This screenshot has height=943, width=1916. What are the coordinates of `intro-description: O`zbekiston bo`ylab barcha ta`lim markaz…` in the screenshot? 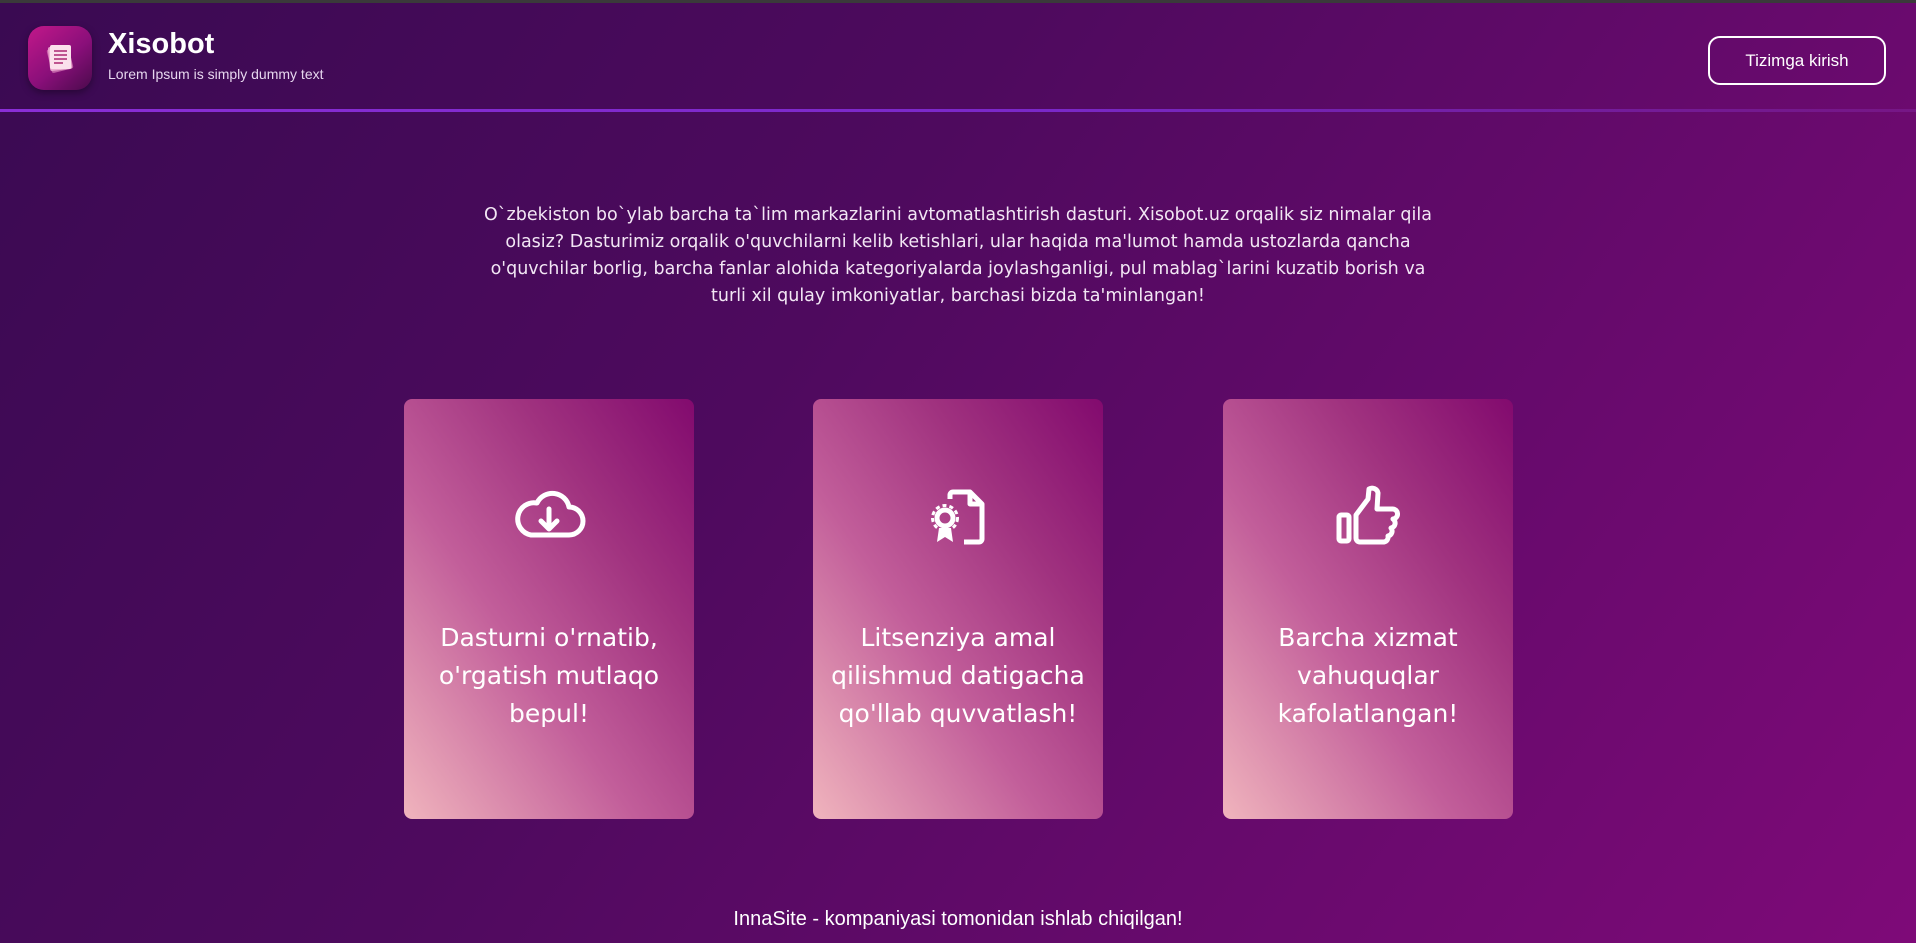 It's located at (958, 255).